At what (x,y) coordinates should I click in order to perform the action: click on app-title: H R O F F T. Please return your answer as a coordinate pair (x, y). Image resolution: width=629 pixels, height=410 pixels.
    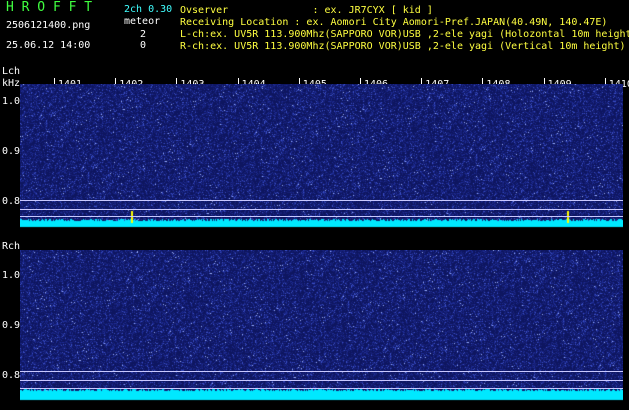
    Looking at the image, I should click on (49, 7).